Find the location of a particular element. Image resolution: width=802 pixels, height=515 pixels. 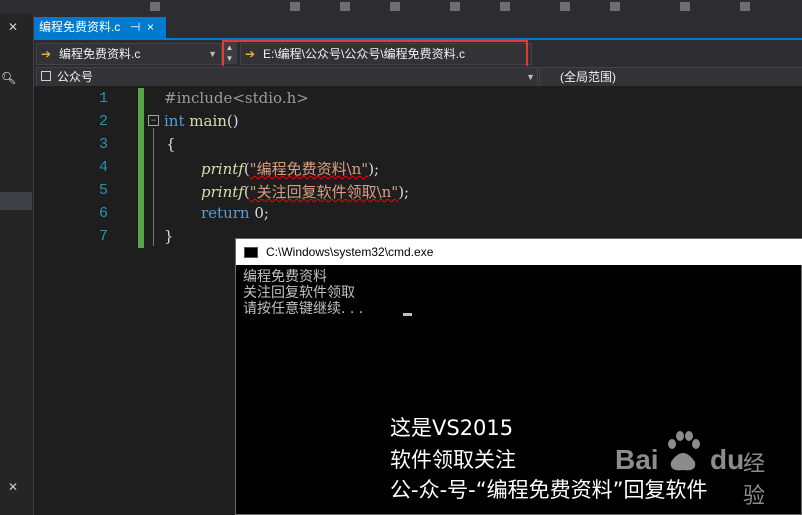

solution-side-panel is located at coordinates (17, 264).